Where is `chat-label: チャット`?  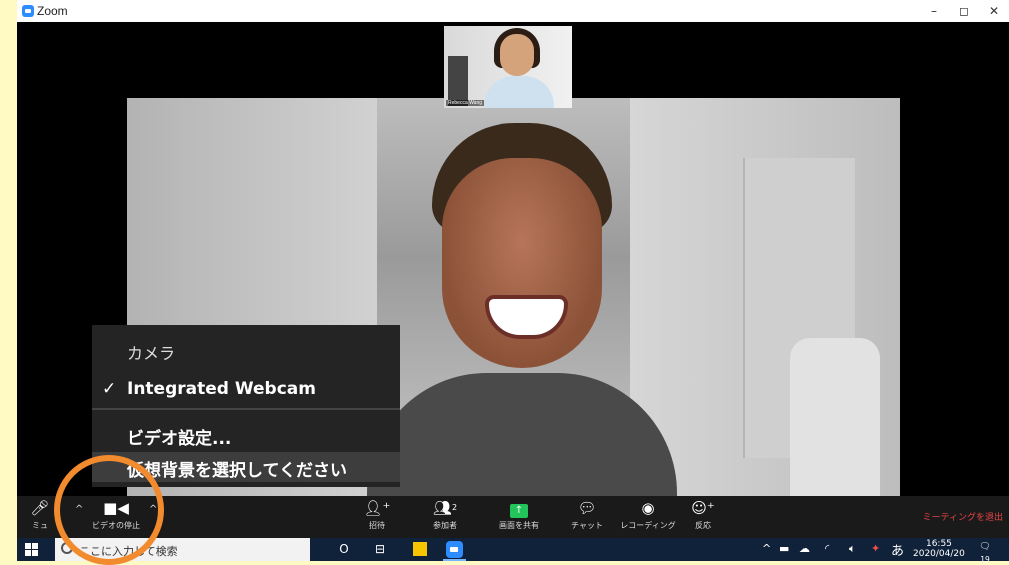
chat-label: チャット is located at coordinates (587, 525).